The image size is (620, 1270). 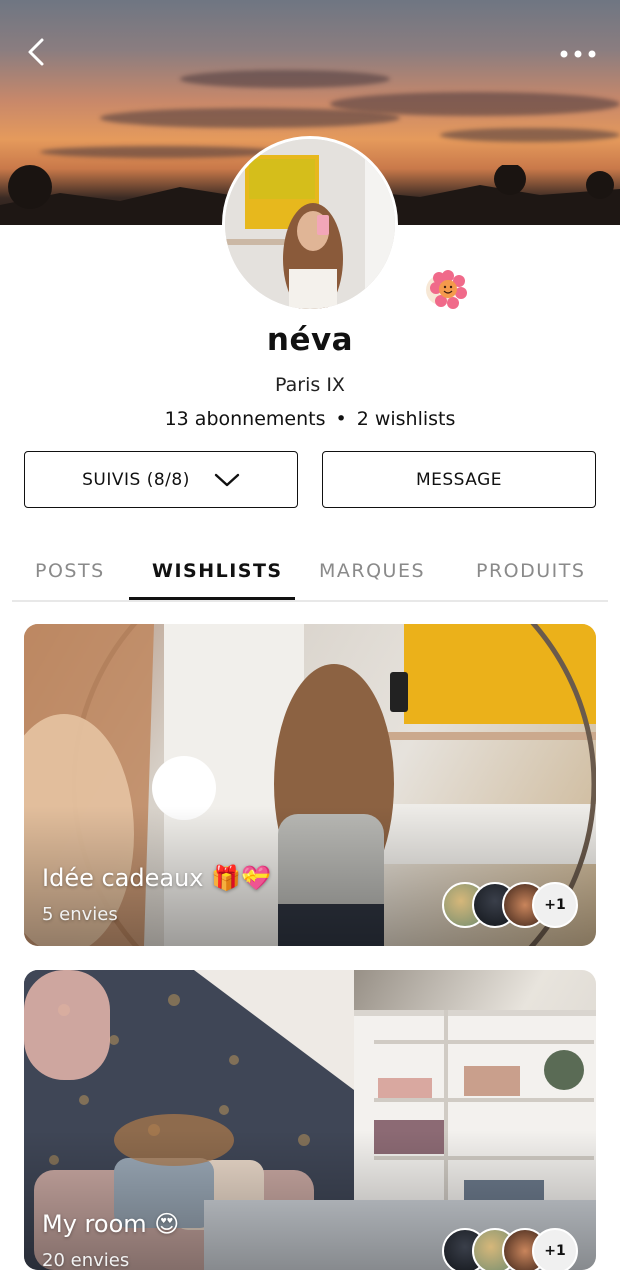 I want to click on profile-avatar, so click(x=310, y=224).